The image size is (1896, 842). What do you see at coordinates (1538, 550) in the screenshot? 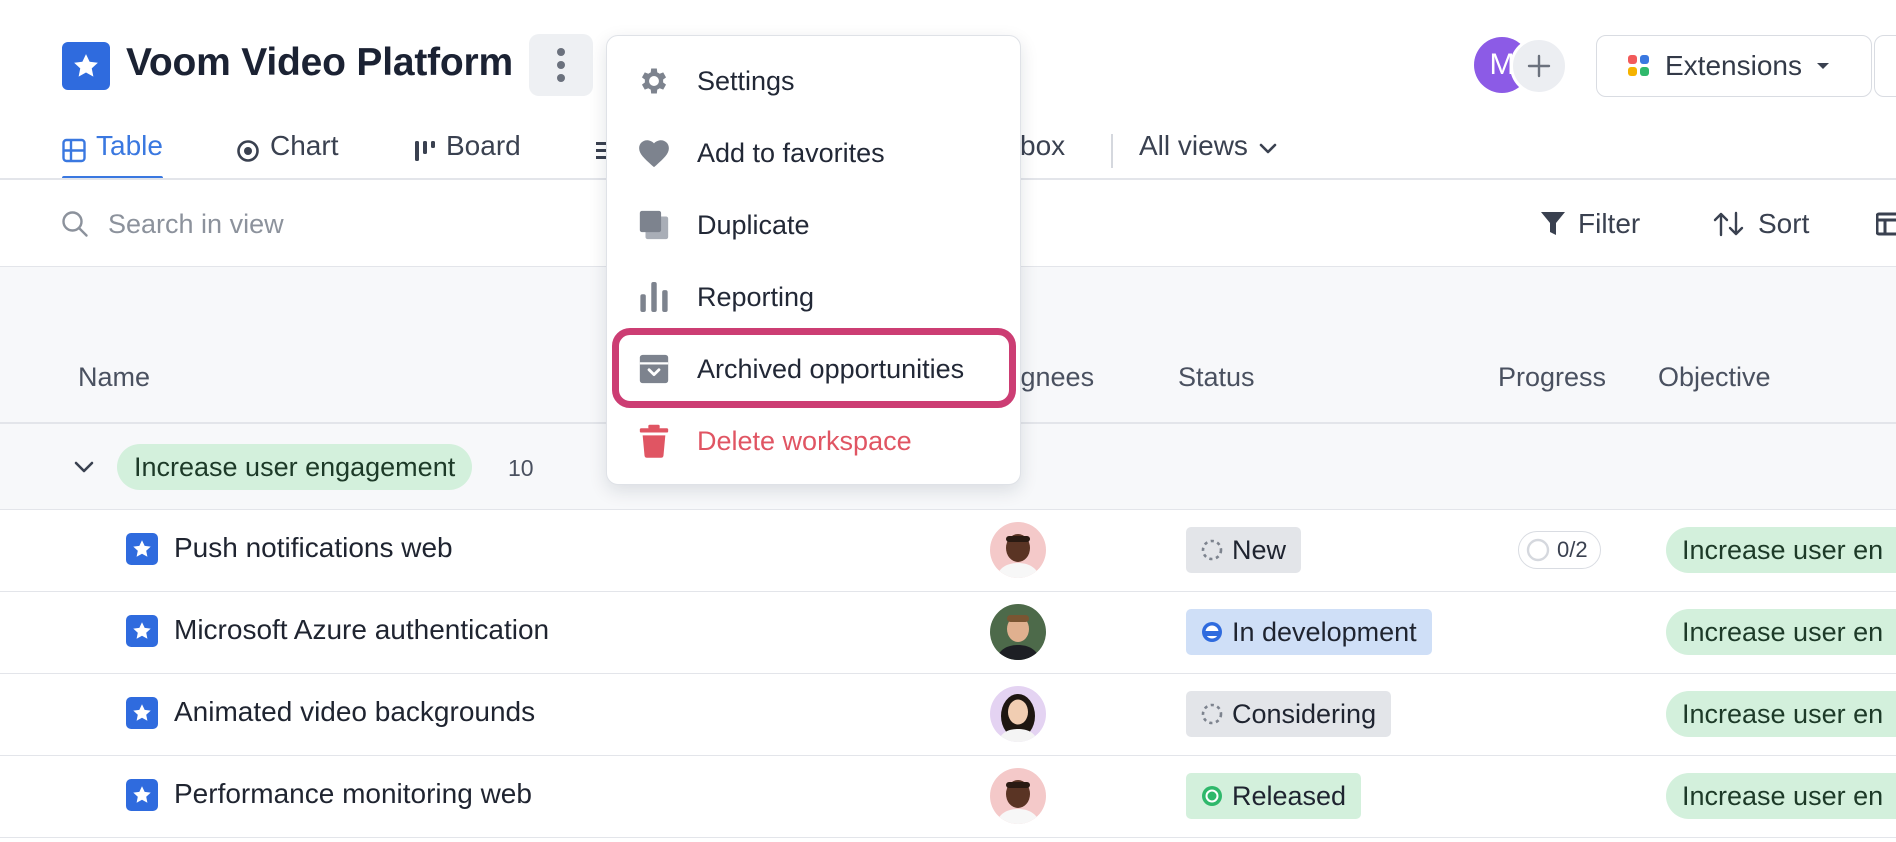
I see `progress-ring-icon` at bounding box center [1538, 550].